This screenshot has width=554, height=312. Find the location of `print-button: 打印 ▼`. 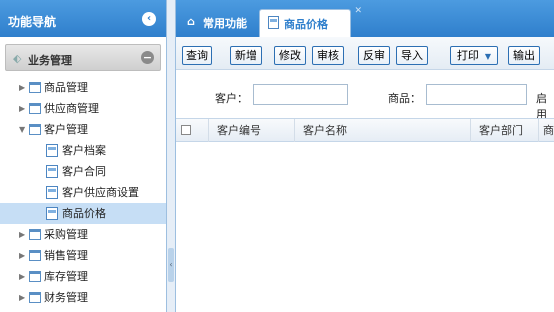

print-button: 打印 ▼ is located at coordinates (474, 55).